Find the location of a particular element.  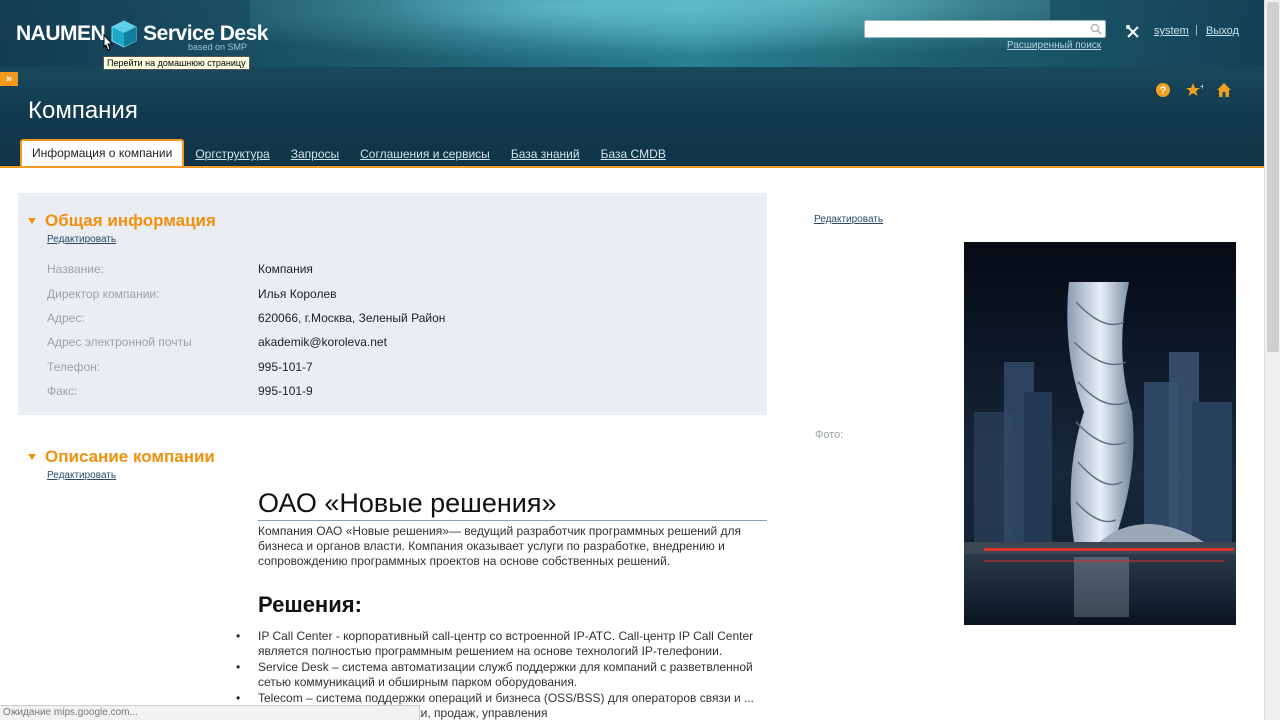

logo-text-naumen: NAUMEN is located at coordinates (61, 33).